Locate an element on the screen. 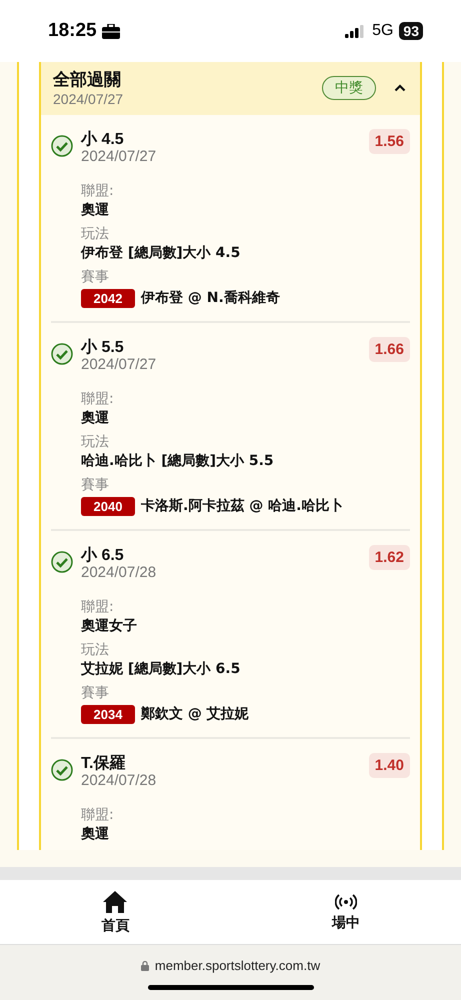 Image resolution: width=461 pixels, height=1000 pixels. battery-icon: 93 is located at coordinates (411, 31).